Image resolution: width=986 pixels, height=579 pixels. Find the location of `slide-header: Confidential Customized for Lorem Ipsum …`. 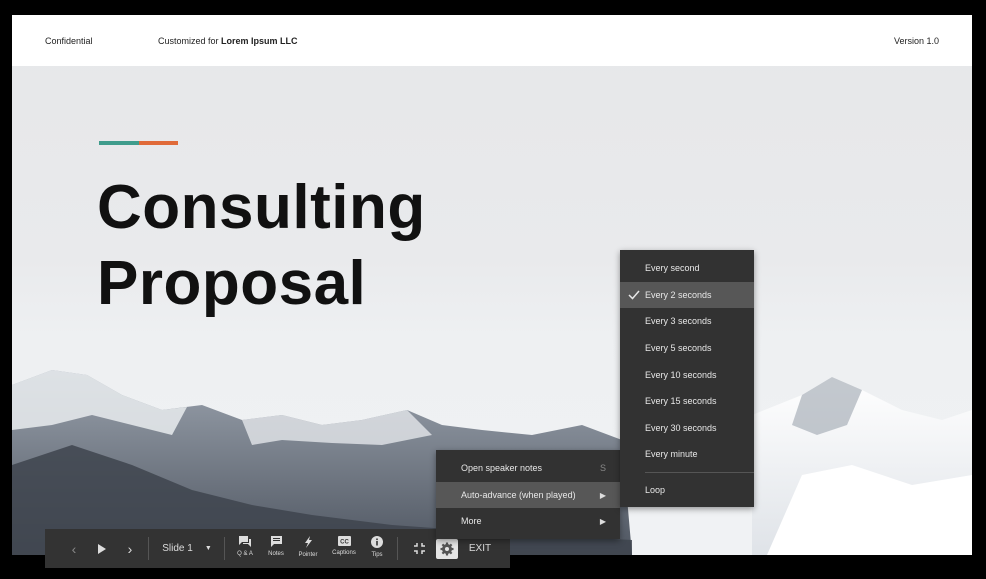

slide-header: Confidential Customized for Lorem Ipsum … is located at coordinates (492, 40).